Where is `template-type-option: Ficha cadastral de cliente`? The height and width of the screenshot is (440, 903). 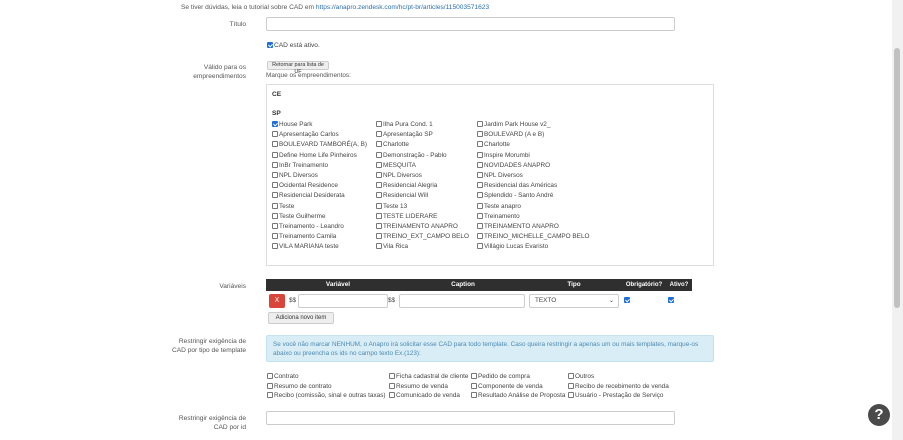
template-type-option: Ficha cadastral de cliente is located at coordinates (428, 377).